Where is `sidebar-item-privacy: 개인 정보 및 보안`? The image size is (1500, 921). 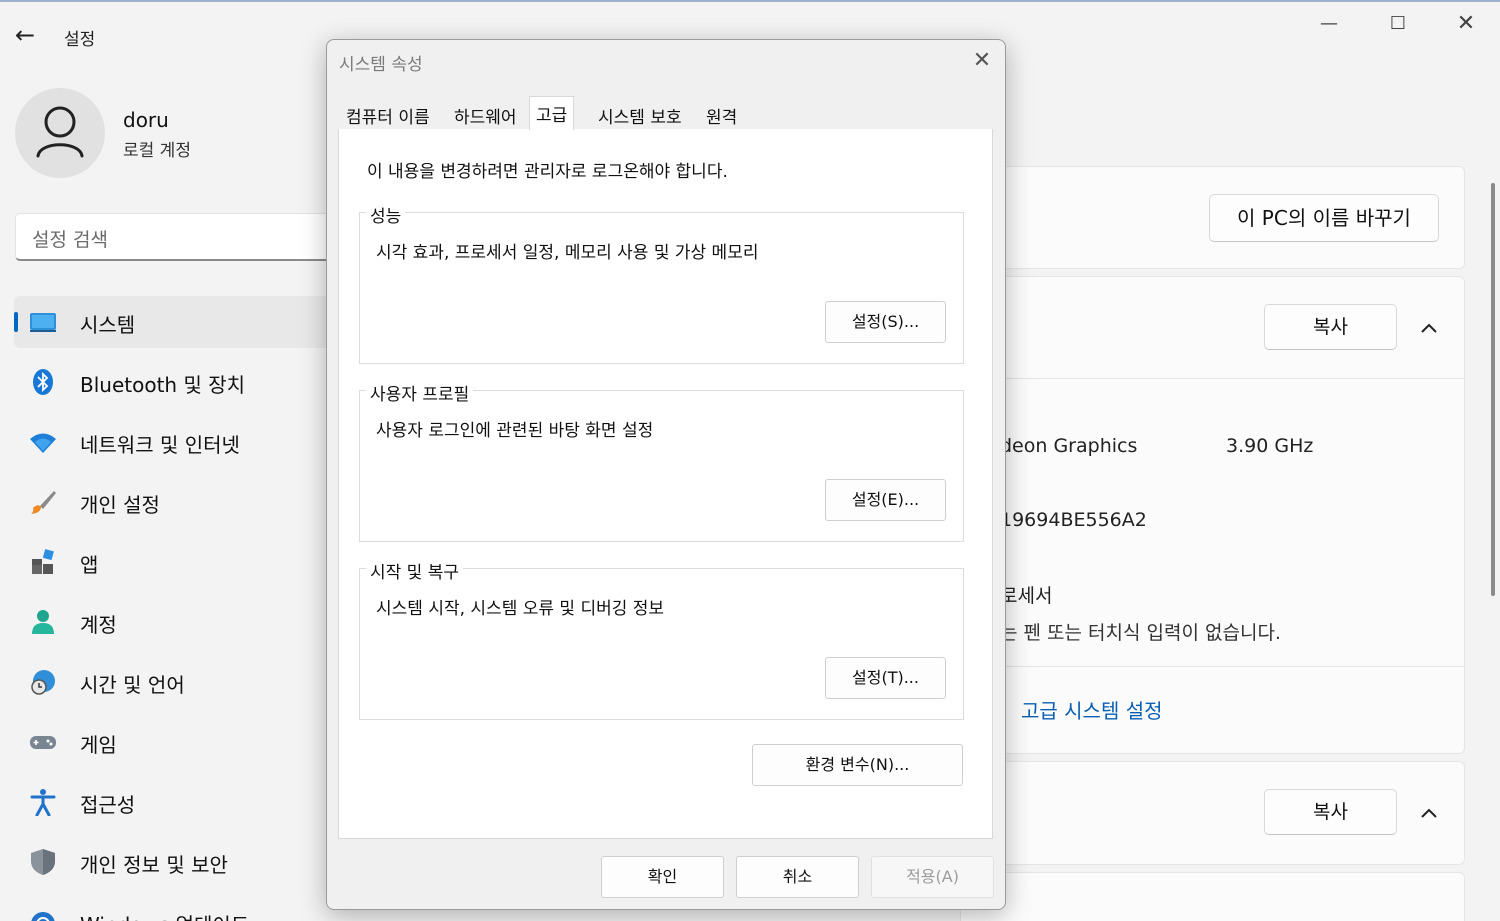
sidebar-item-privacy: 개인 정보 및 보안 is located at coordinates (179, 862).